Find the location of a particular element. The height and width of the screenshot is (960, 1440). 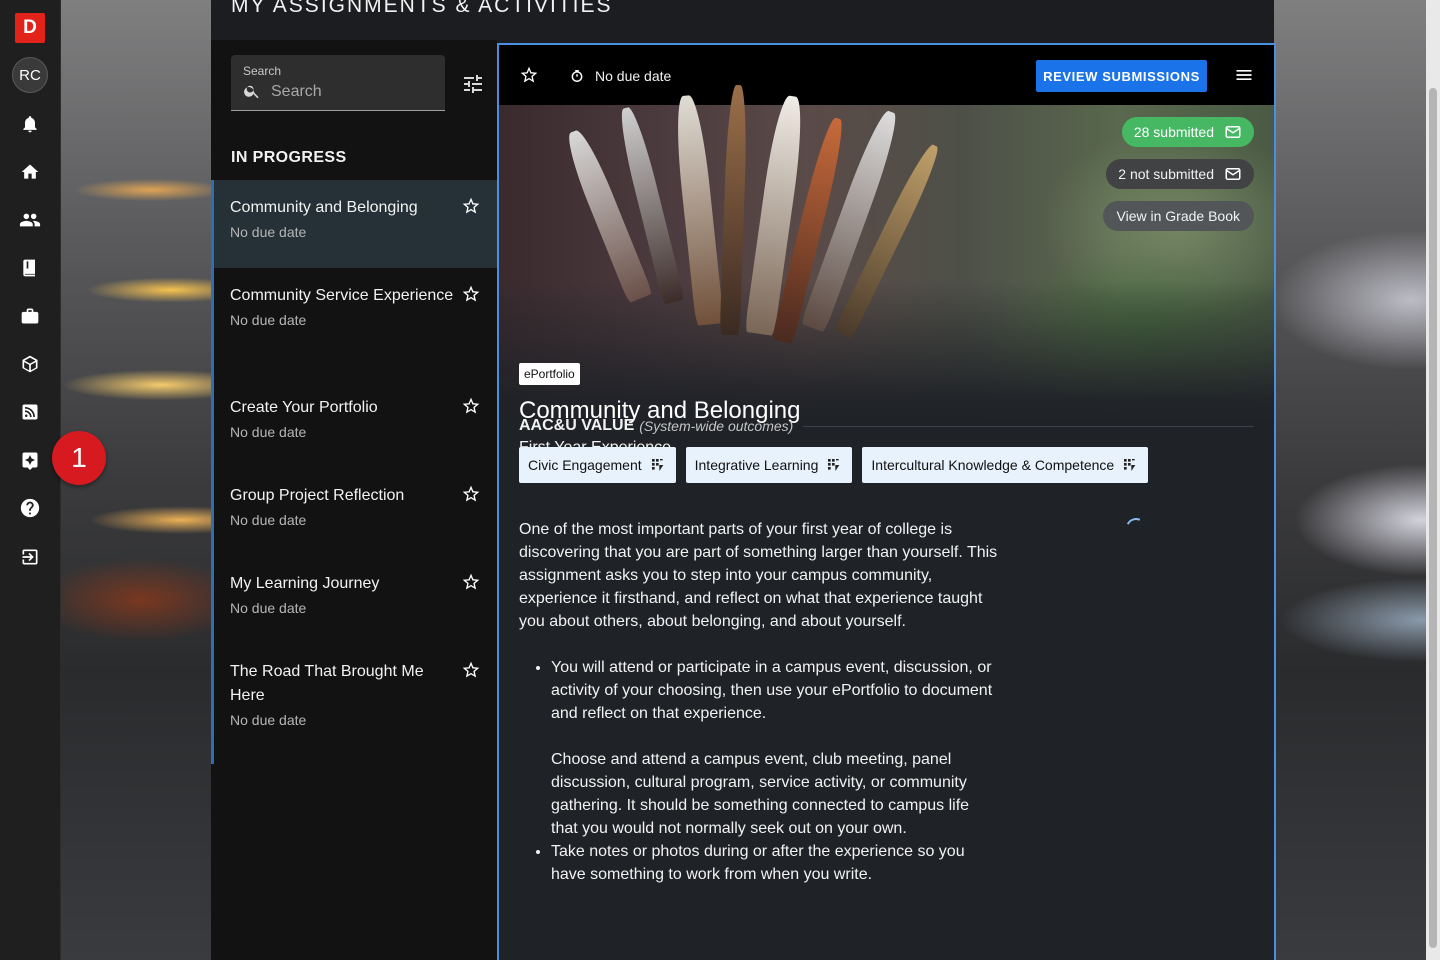

badge-count: 1 is located at coordinates (79, 457).